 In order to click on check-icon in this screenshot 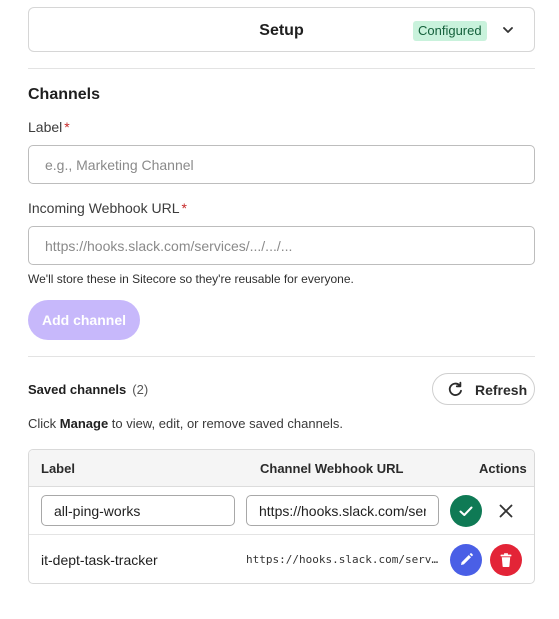, I will do `click(466, 511)`.